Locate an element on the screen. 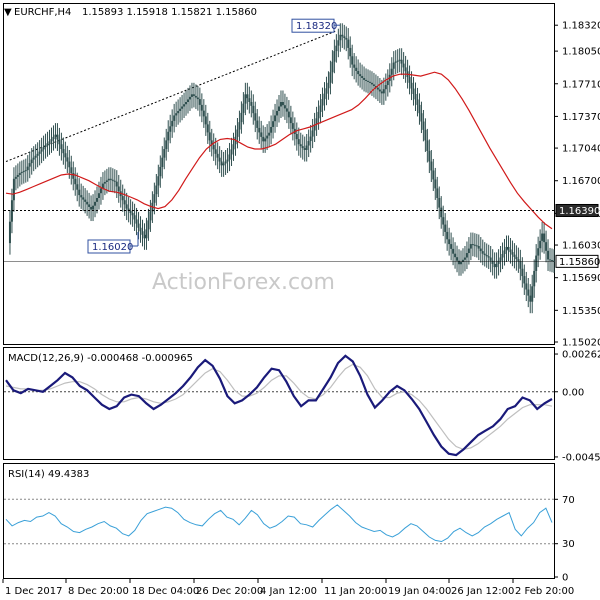  rsi-series is located at coordinates (279, 523).